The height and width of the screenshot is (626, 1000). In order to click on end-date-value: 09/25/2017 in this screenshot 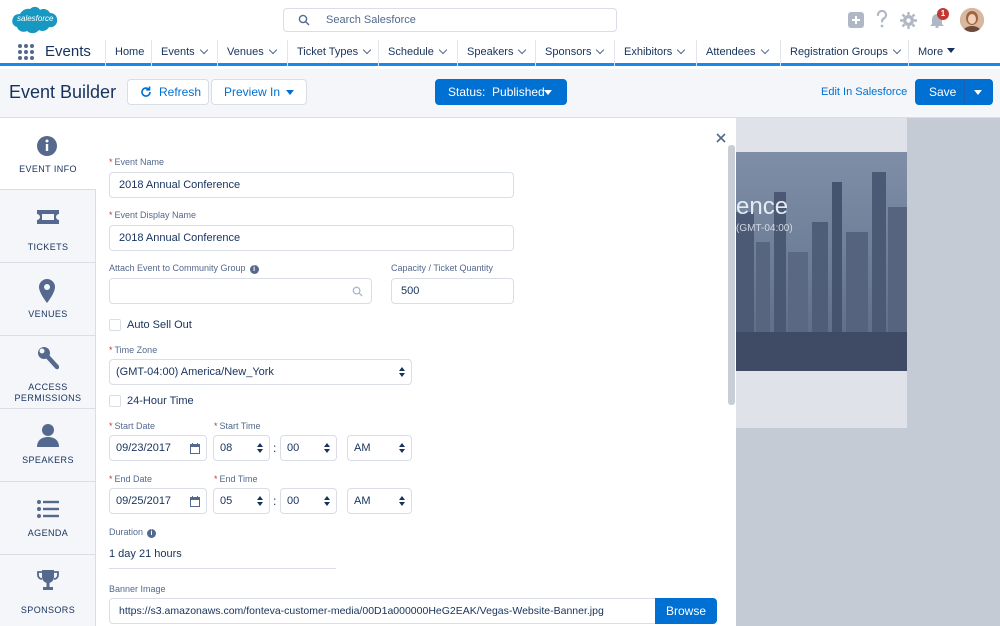, I will do `click(144, 501)`.